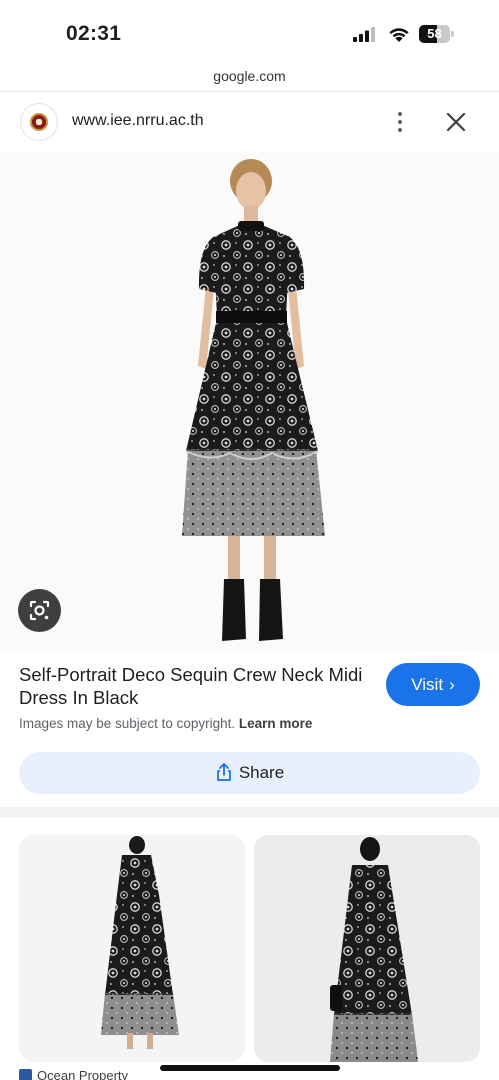 The width and height of the screenshot is (499, 1080). I want to click on wifi-icon, so click(399, 35).